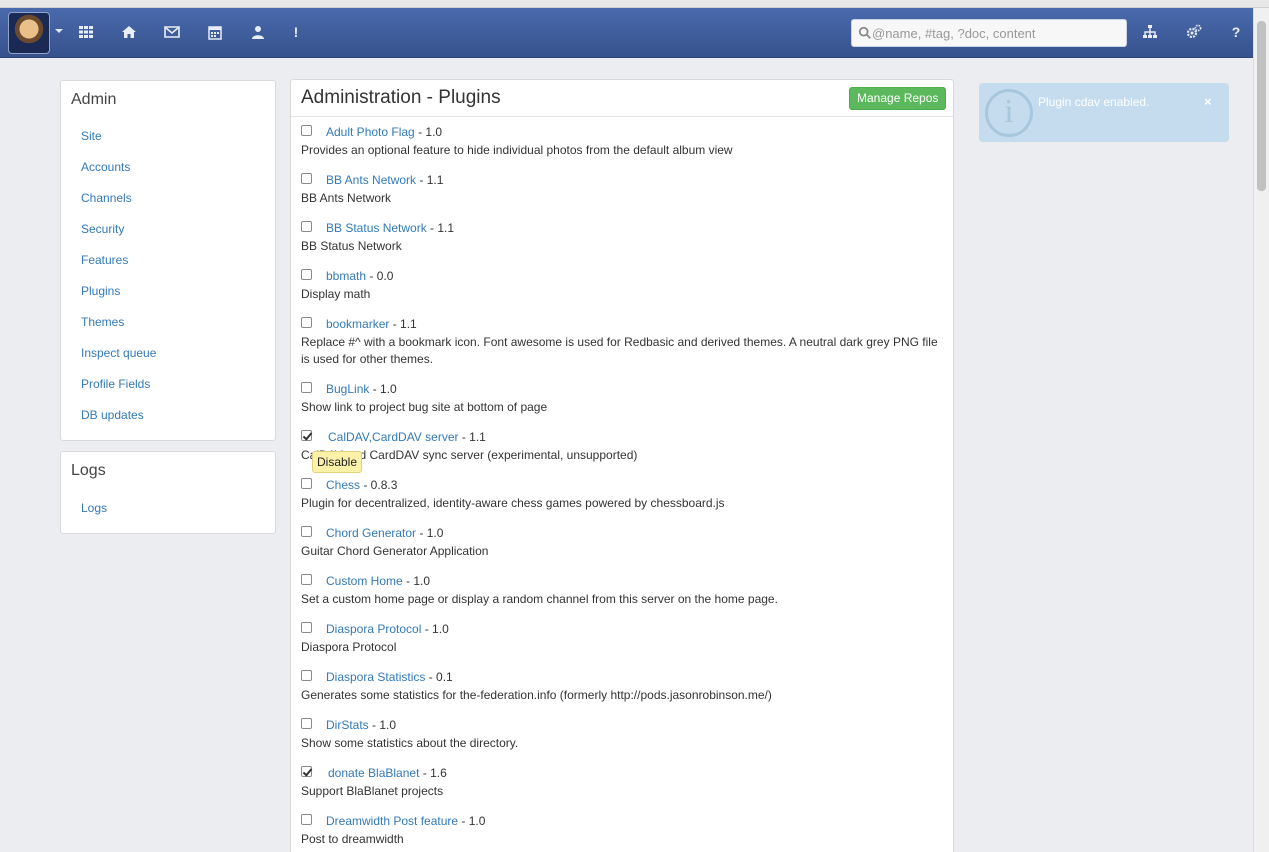 This screenshot has width=1269, height=852. I want to click on plugin-link: DirStats, so click(347, 725).